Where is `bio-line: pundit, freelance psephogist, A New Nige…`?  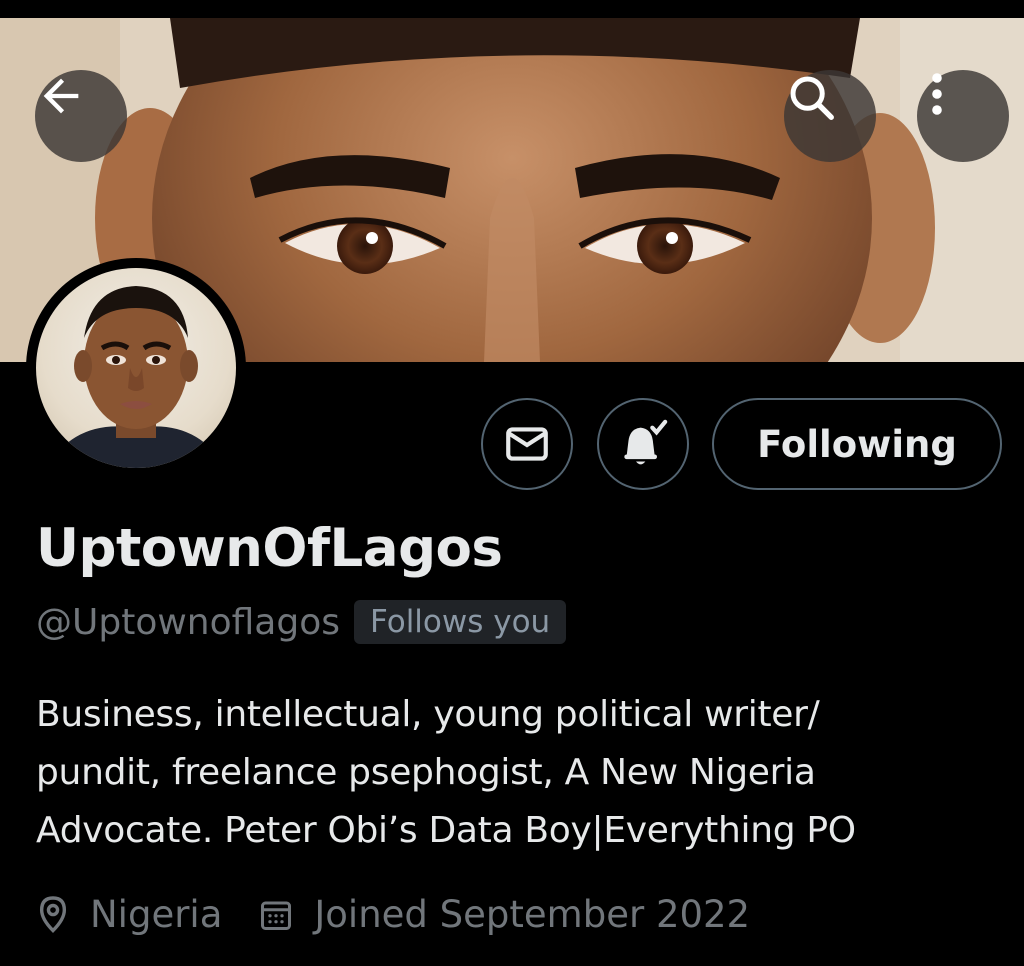
bio-line: pundit, freelance psephogist, A New Nige… is located at coordinates (426, 772).